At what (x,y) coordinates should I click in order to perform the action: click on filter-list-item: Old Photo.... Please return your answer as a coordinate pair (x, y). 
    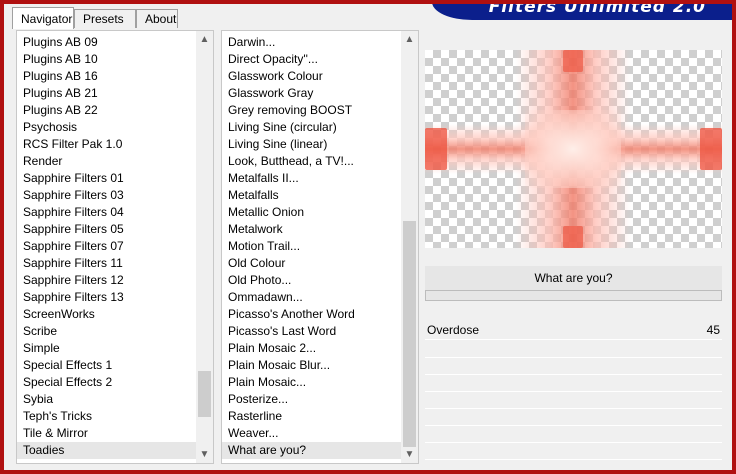
    Looking at the image, I should click on (311, 280).